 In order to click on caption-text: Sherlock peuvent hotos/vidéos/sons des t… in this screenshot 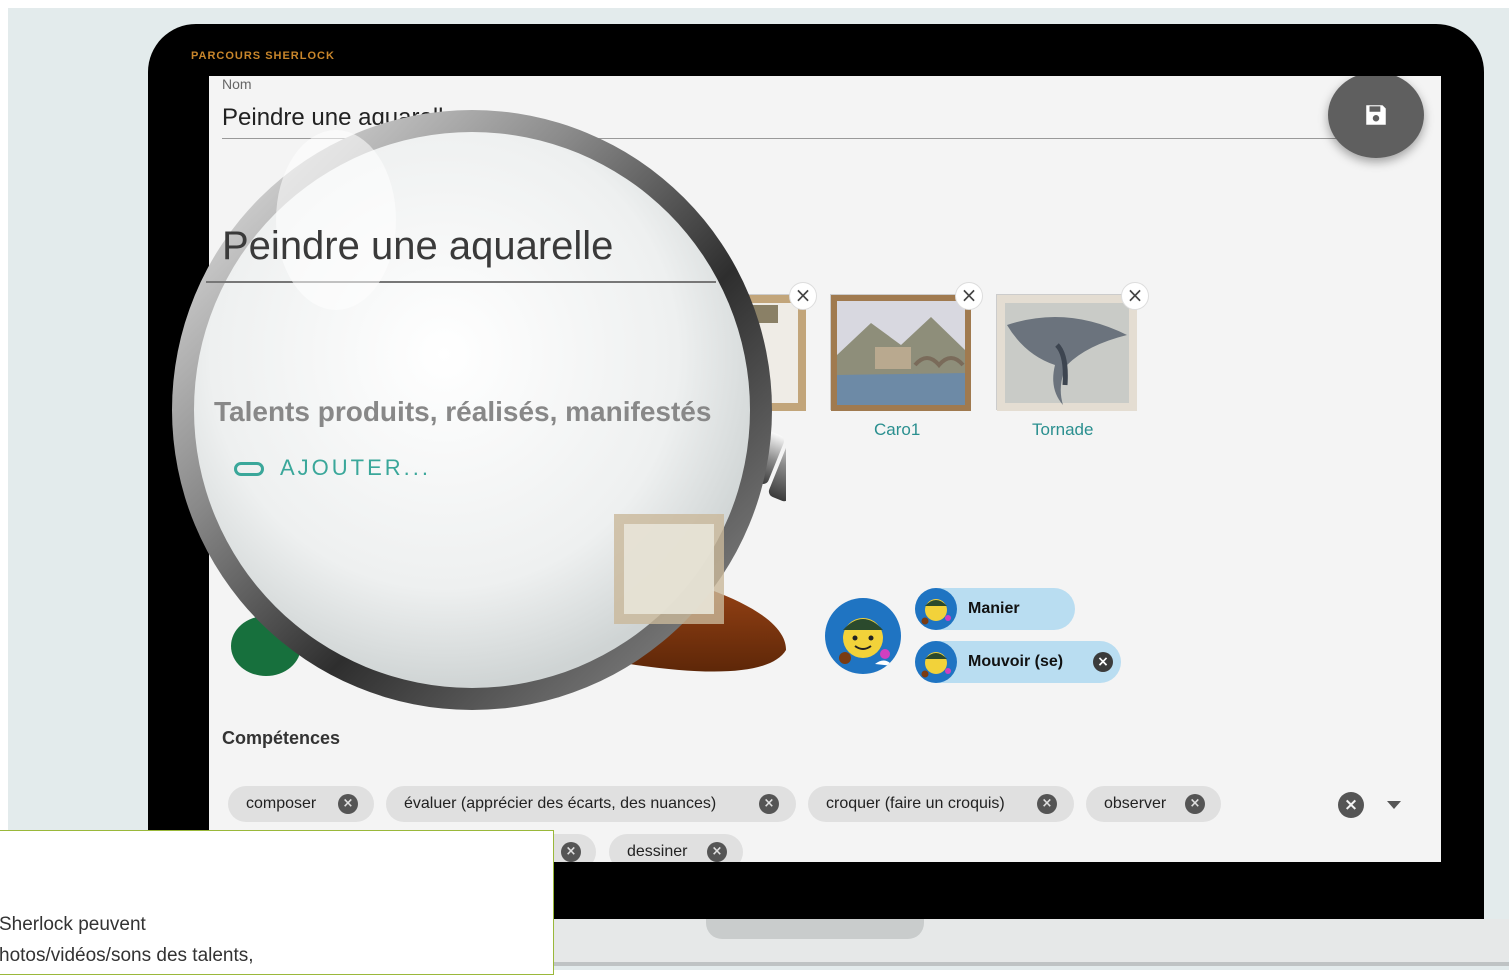, I will do `click(127, 940)`.